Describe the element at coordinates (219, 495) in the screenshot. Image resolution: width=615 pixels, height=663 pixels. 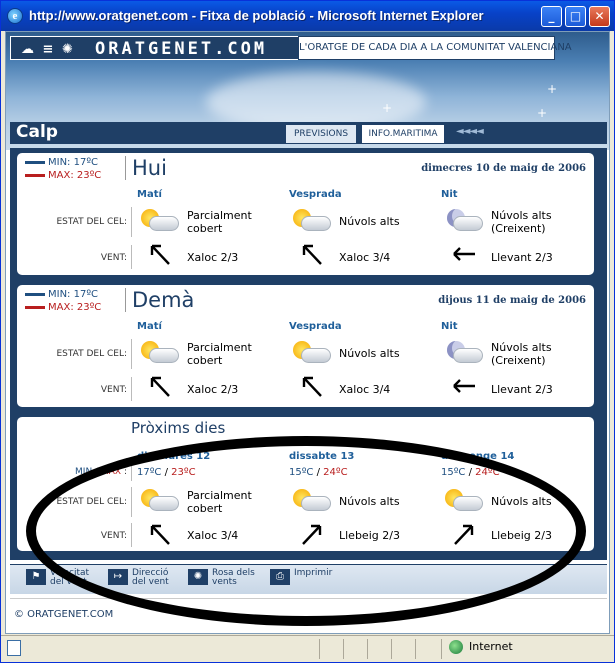
I see `sky-desc-line: Parcialment` at that location.